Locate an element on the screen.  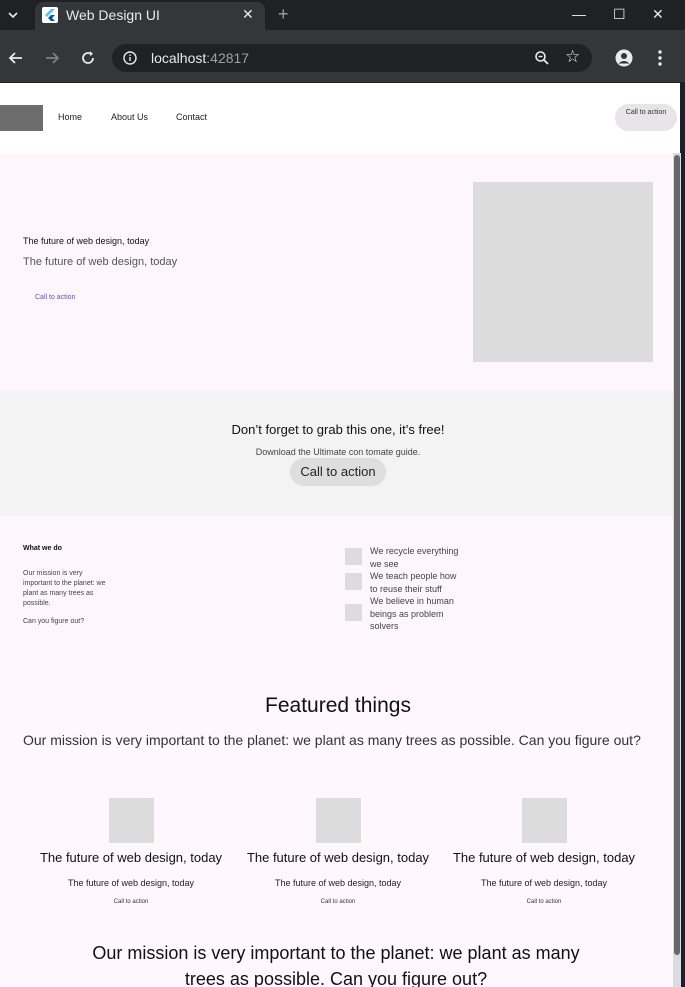
hero-cta-button: Call to action is located at coordinates (55, 297).